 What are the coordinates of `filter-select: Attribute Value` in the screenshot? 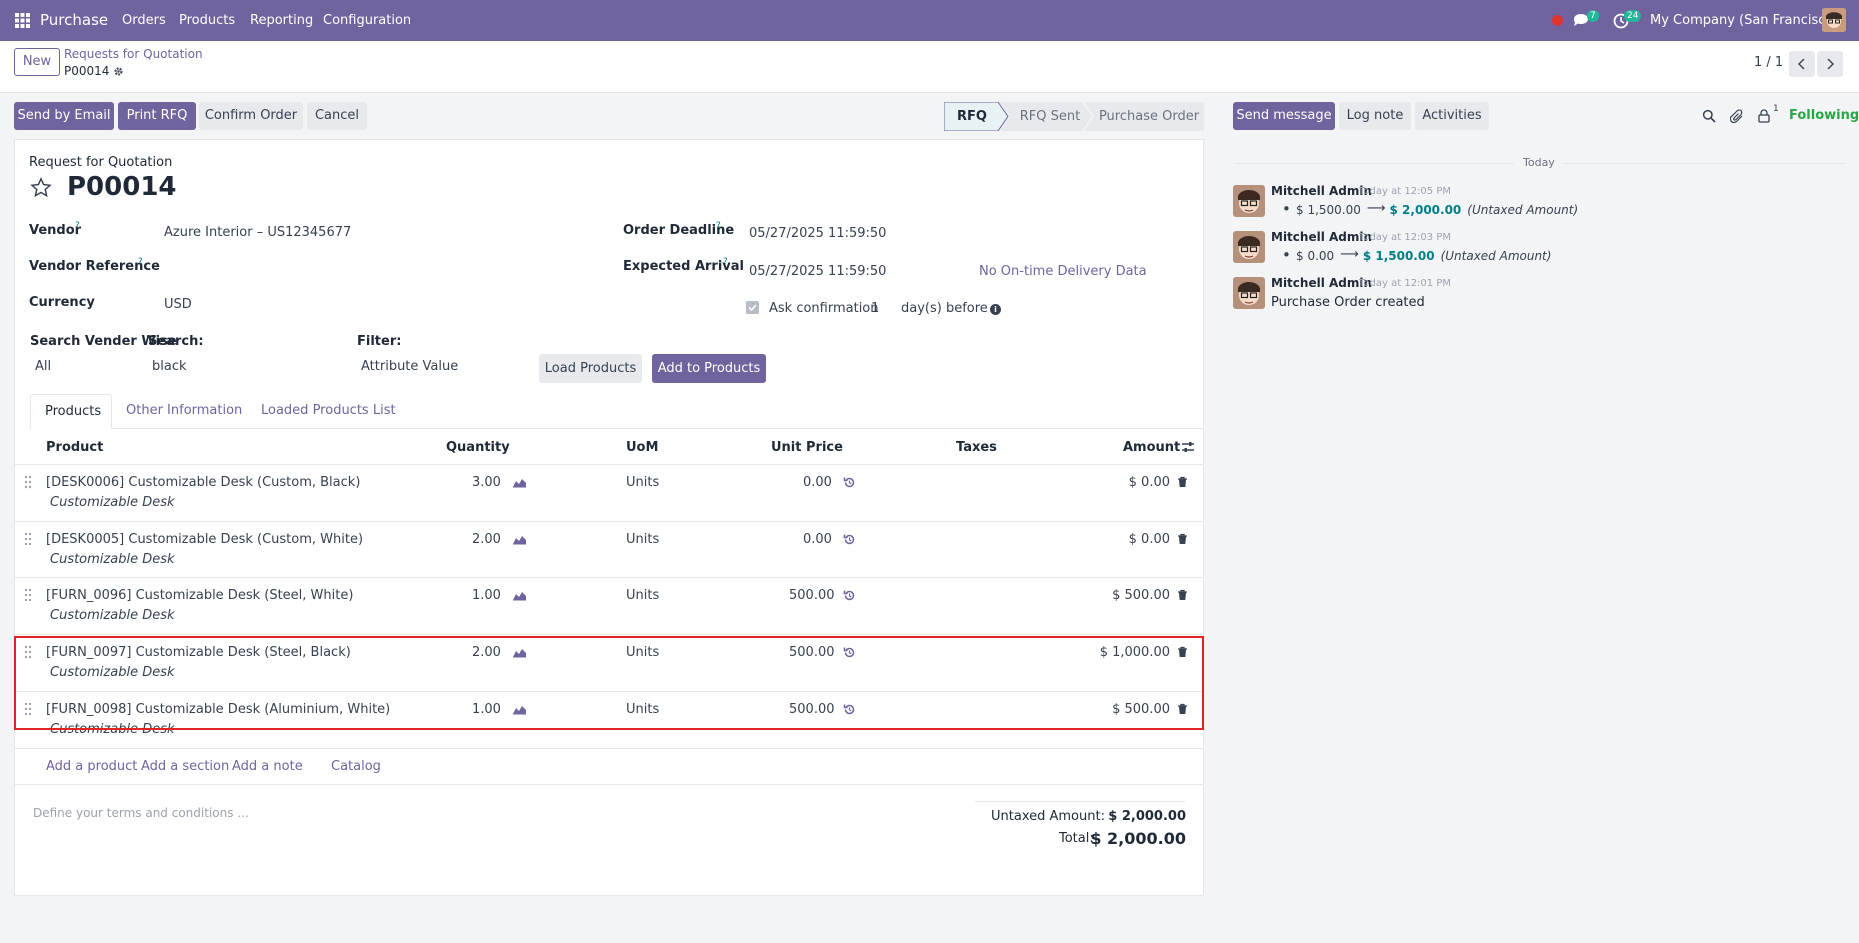 It's located at (409, 366).